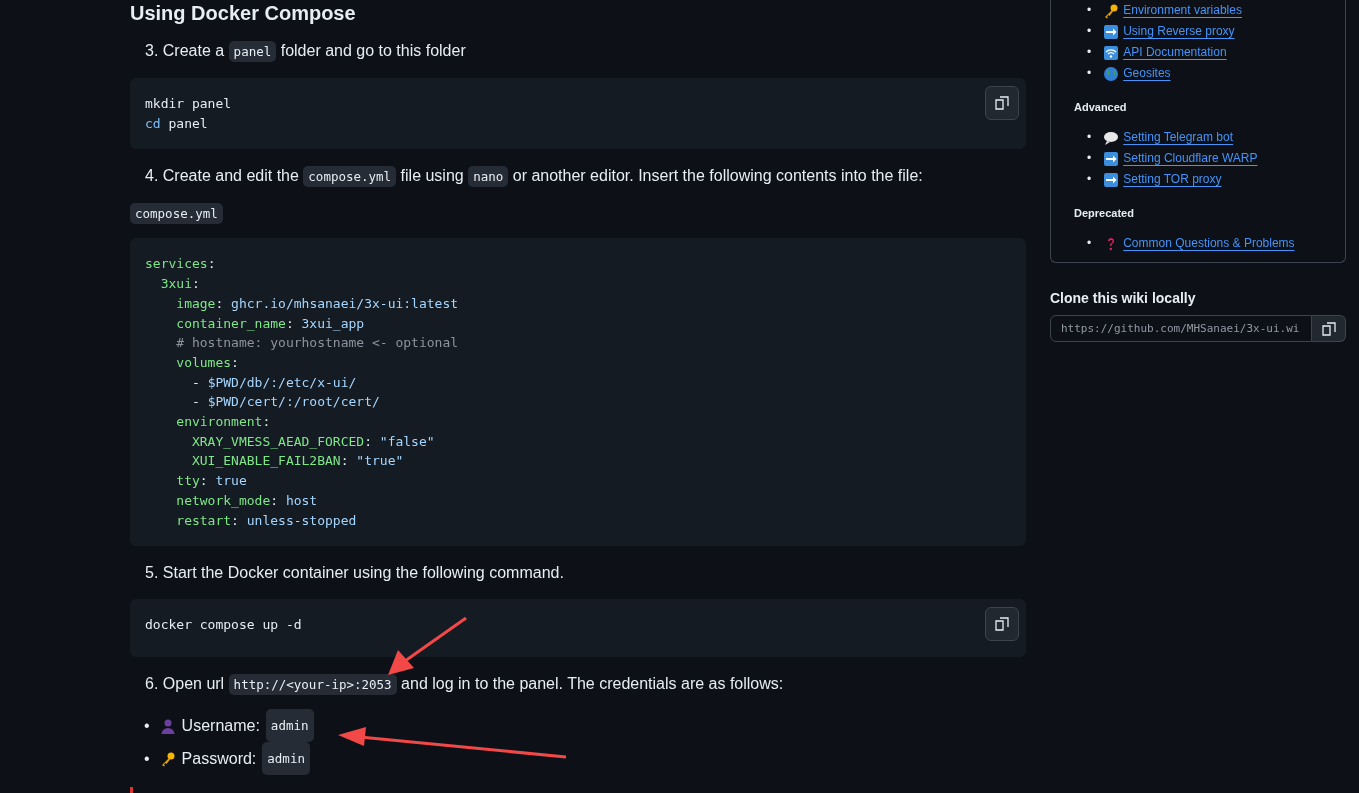  I want to click on key-icon, so click(1111, 10).